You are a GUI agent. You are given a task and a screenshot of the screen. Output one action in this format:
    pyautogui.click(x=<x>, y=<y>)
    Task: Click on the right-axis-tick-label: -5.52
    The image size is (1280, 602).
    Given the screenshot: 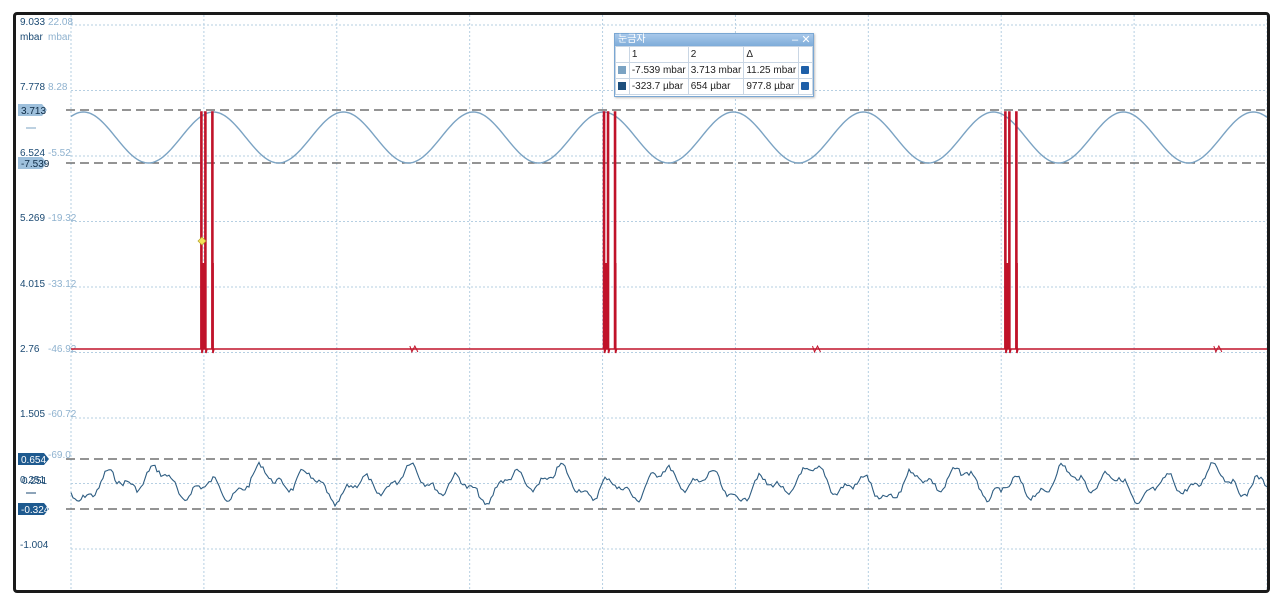 What is the action you would take?
    pyautogui.click(x=59, y=153)
    